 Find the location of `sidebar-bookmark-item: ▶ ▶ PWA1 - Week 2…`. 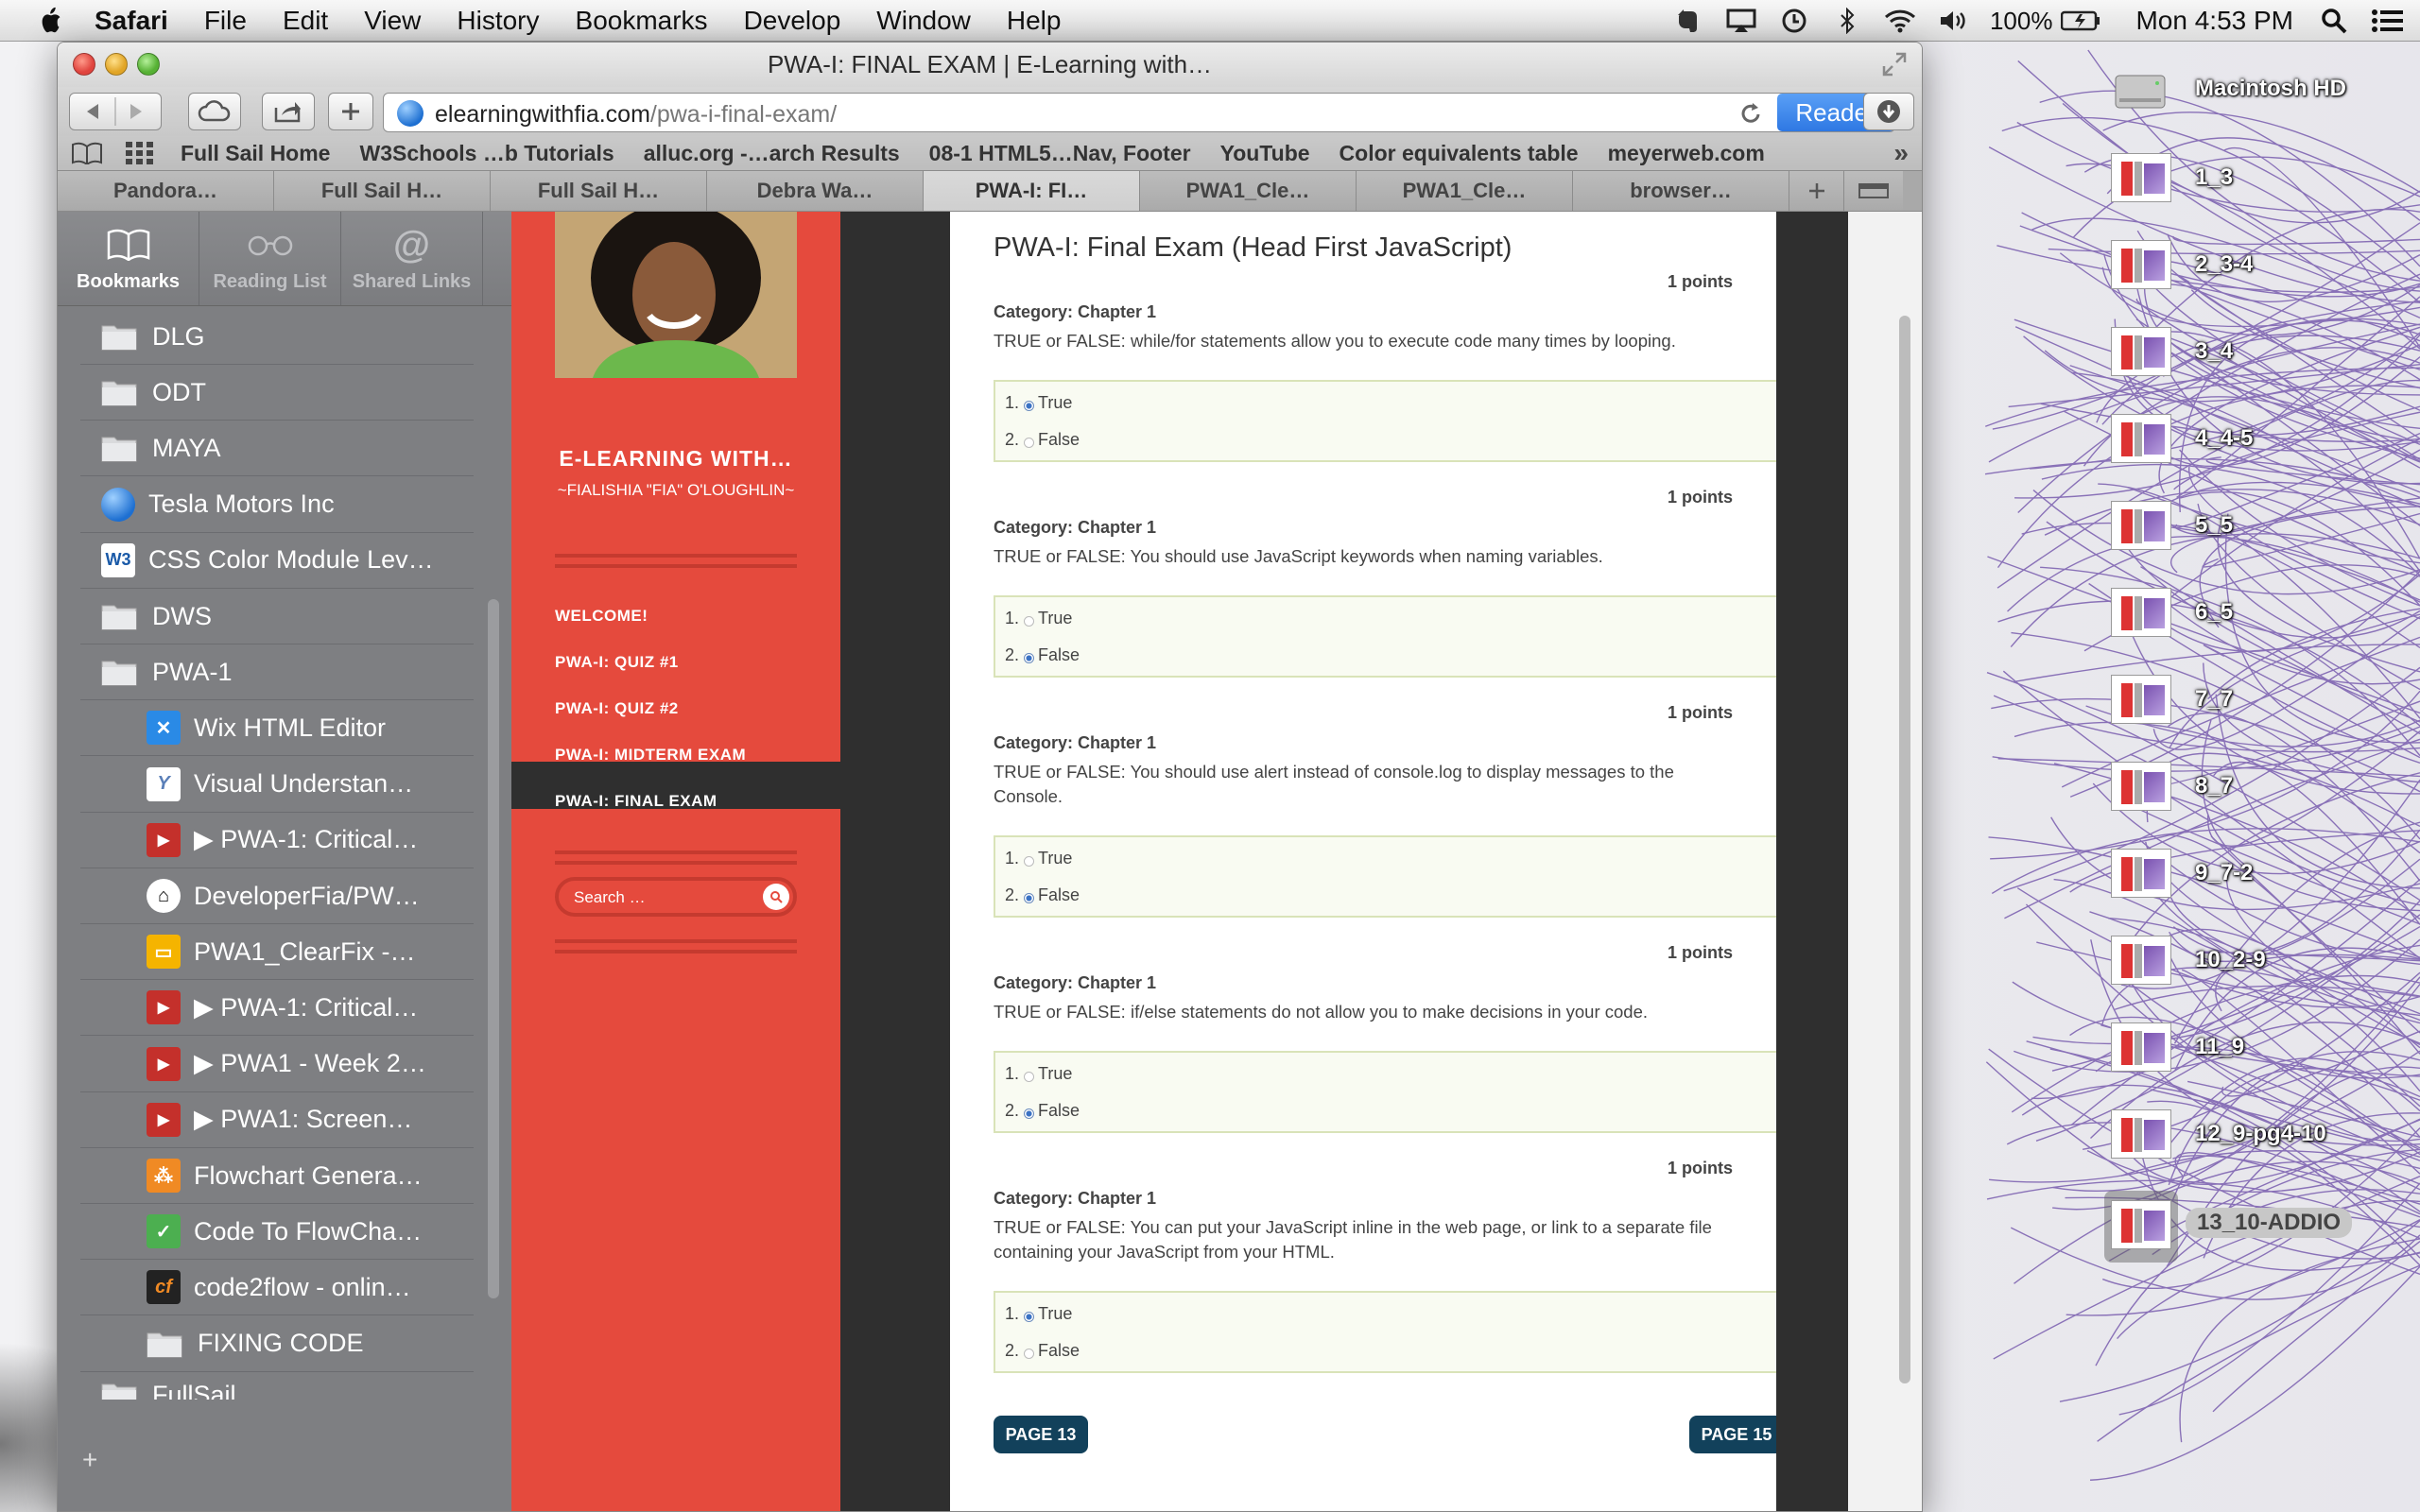

sidebar-bookmark-item: ▶ ▶ PWA1 - Week 2… is located at coordinates (266, 1064).